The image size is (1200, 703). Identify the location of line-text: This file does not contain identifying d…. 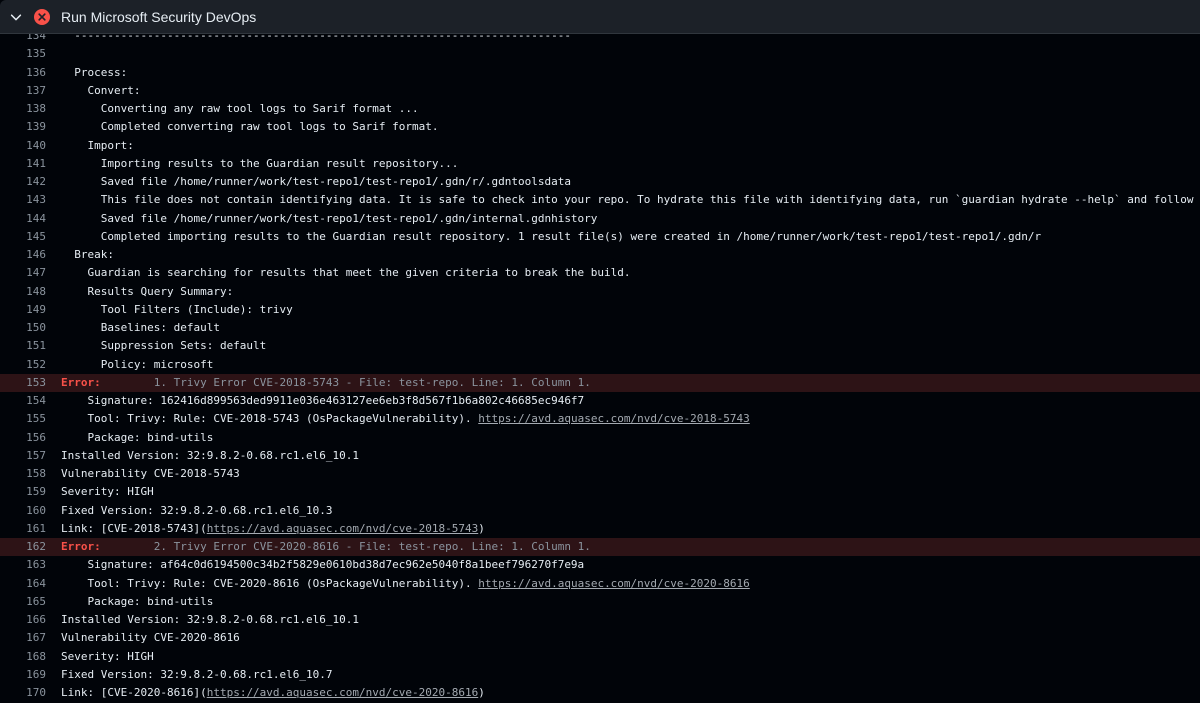
(630, 200).